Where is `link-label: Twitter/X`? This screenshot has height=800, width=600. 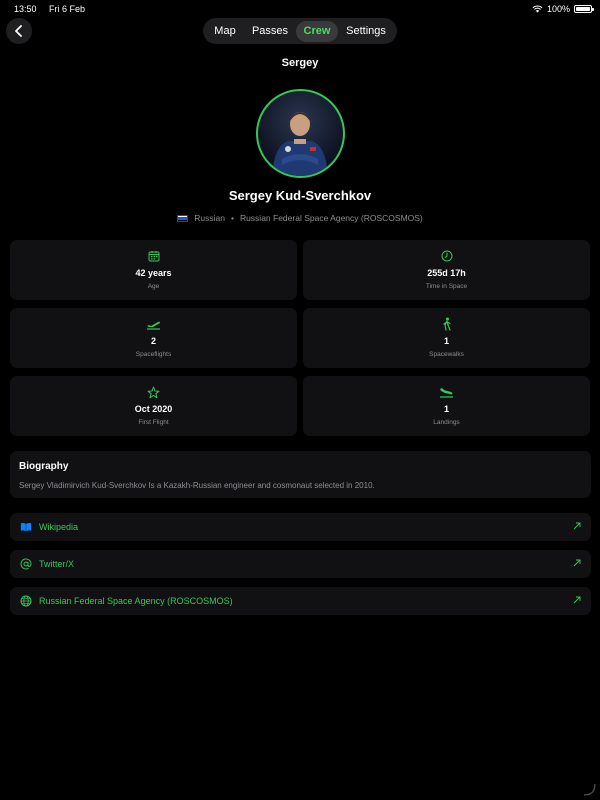 link-label: Twitter/X is located at coordinates (57, 564).